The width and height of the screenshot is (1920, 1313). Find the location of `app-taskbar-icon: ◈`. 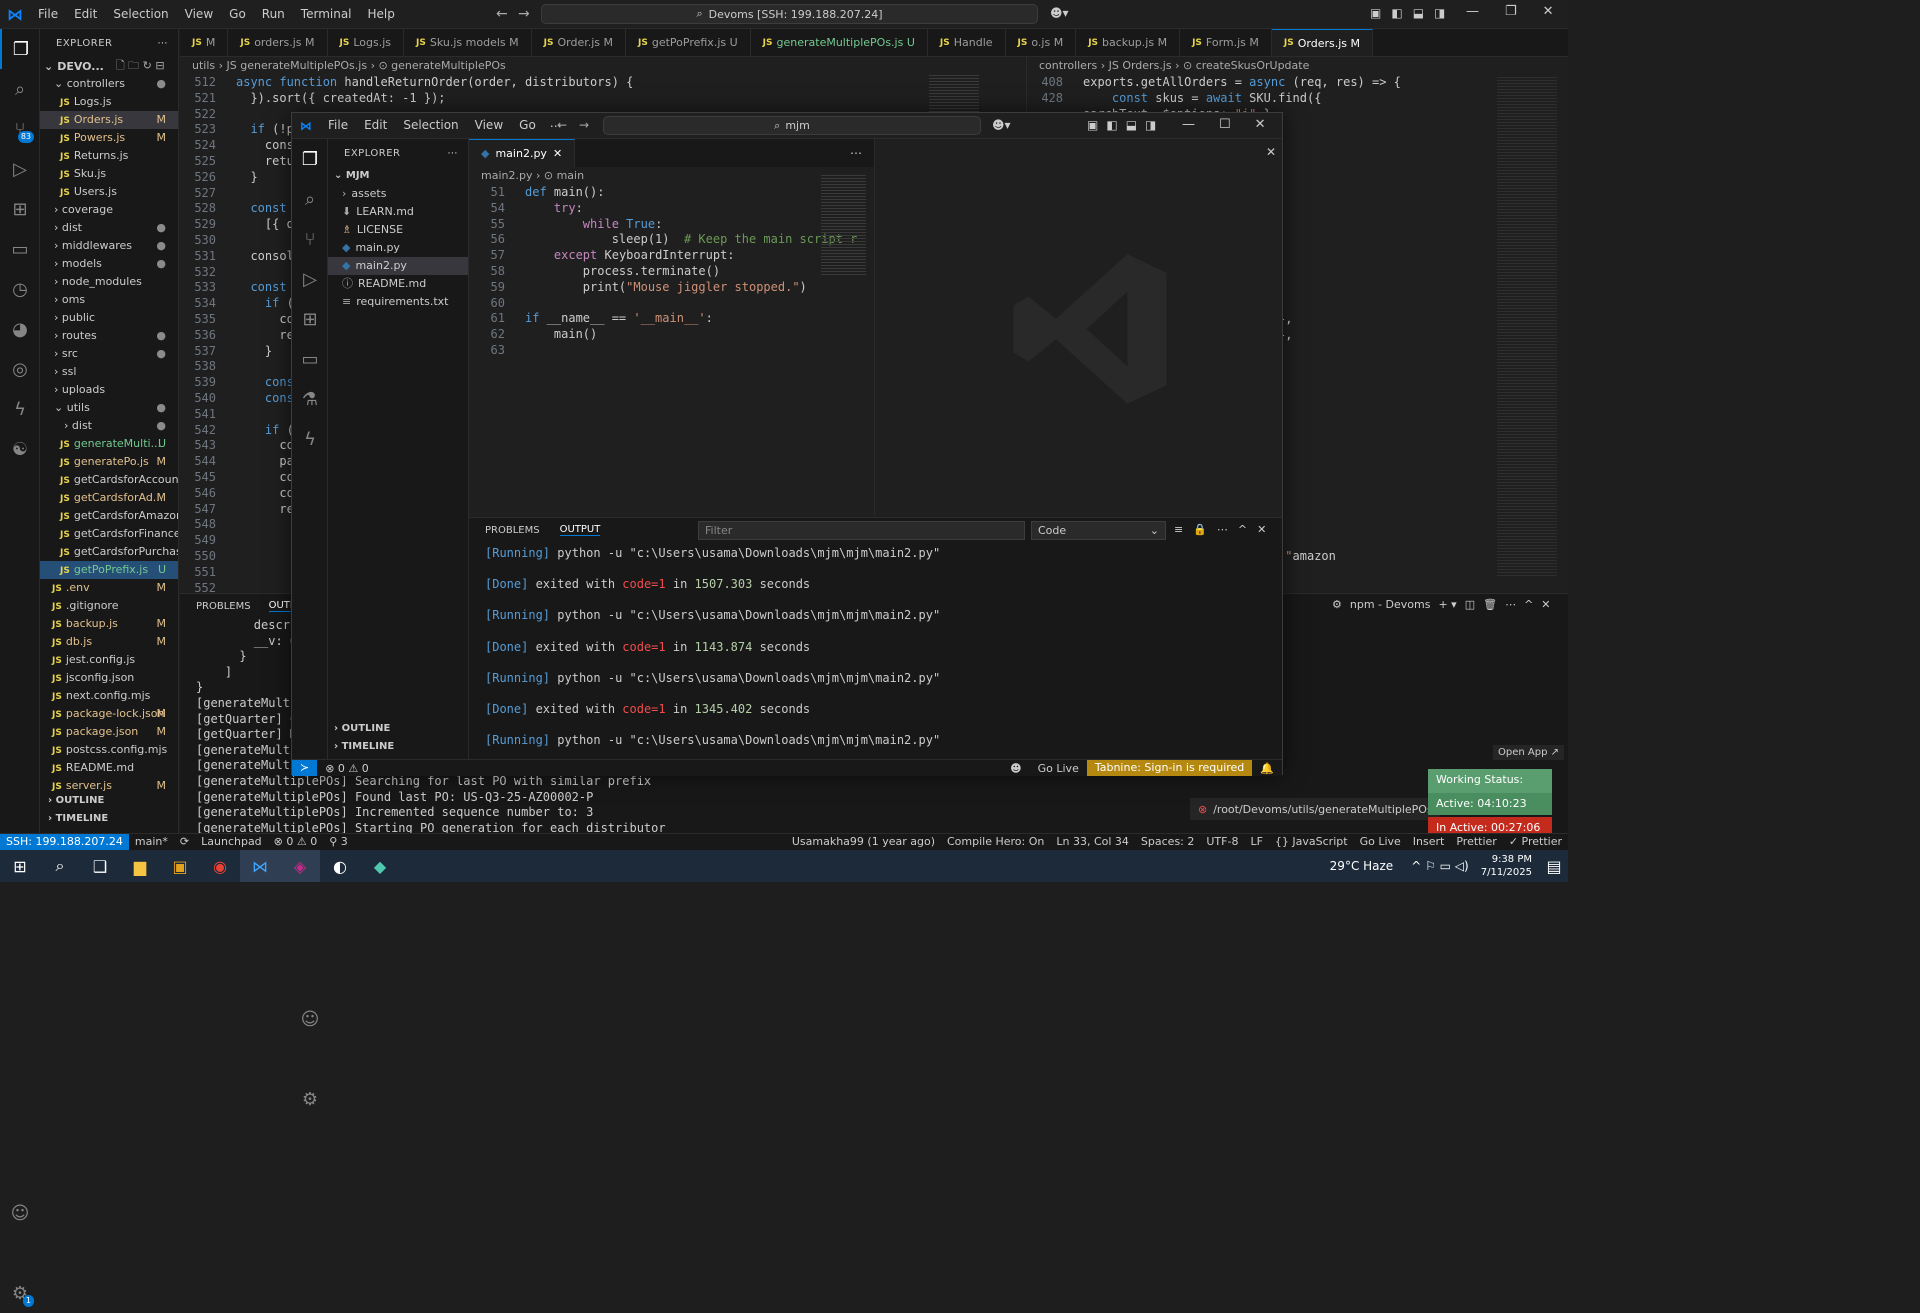

app-taskbar-icon: ◈ is located at coordinates (300, 866).